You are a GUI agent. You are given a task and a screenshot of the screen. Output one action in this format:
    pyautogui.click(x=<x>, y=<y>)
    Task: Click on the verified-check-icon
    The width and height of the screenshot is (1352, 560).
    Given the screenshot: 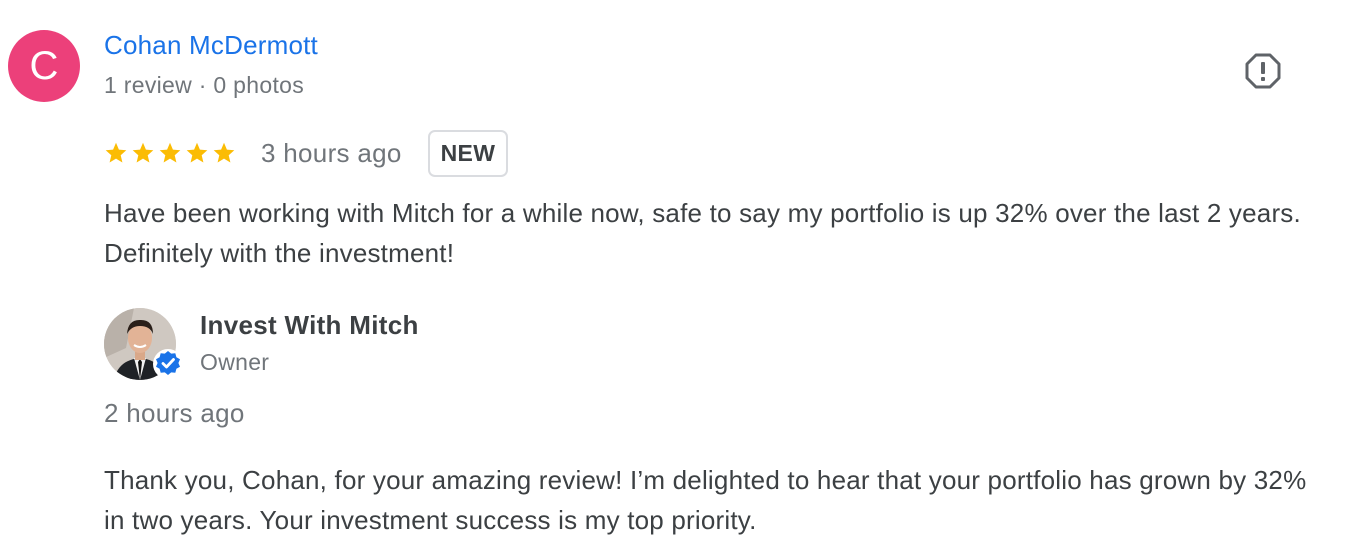 What is the action you would take?
    pyautogui.click(x=168, y=364)
    